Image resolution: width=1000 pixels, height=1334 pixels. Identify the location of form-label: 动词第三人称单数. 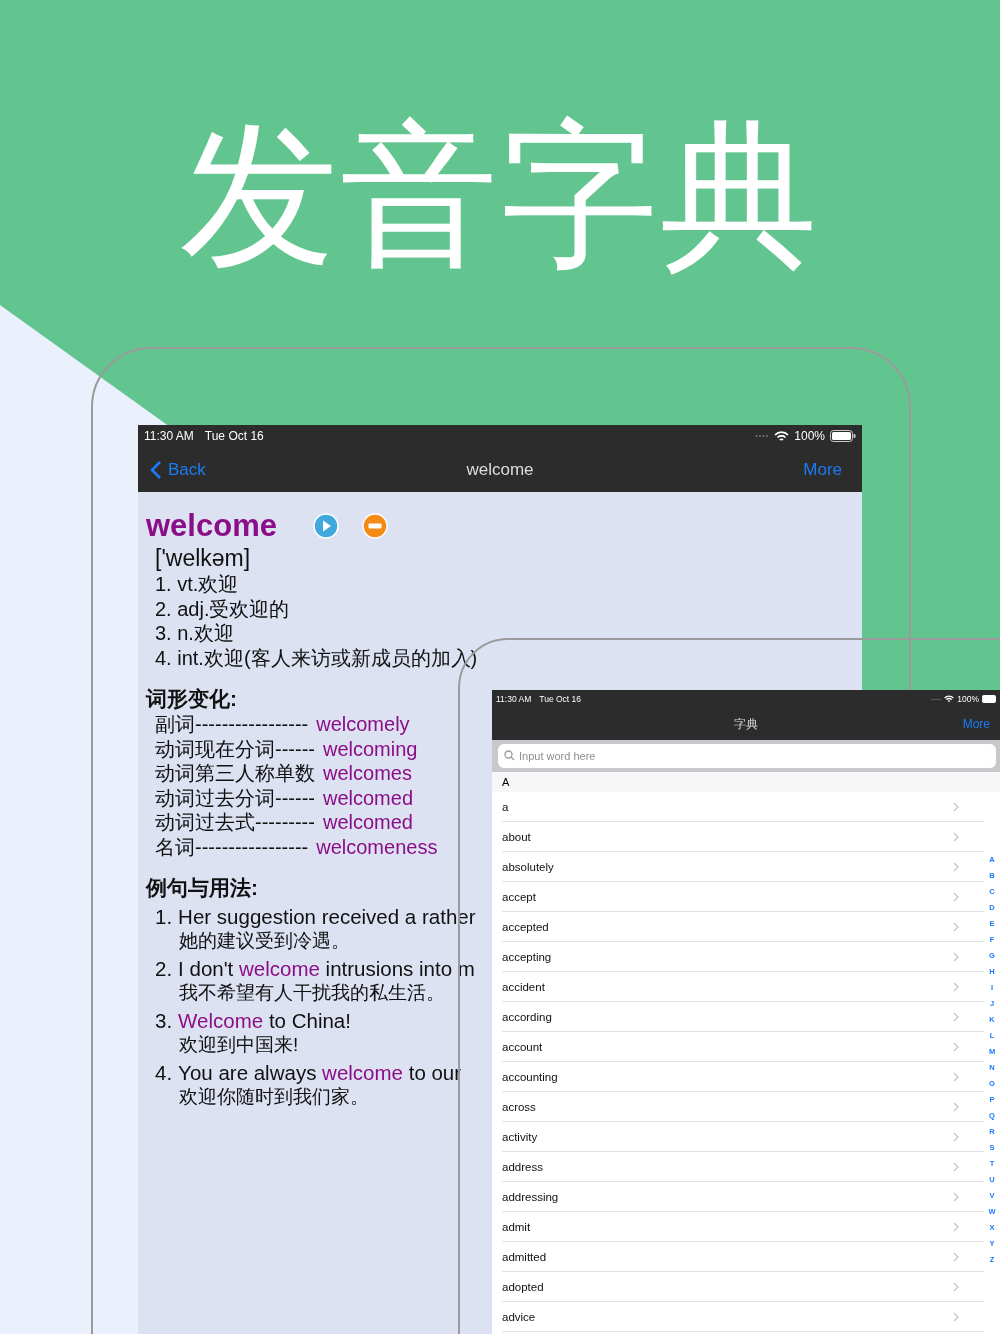
(235, 773).